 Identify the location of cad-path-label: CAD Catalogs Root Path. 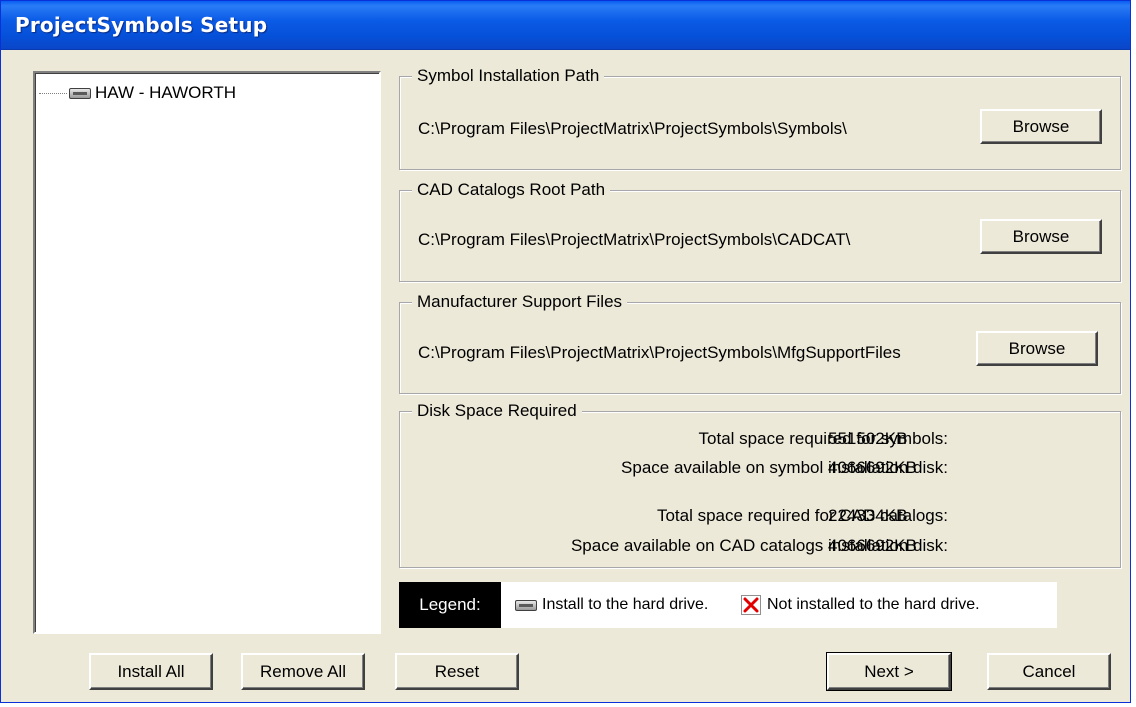
(511, 190).